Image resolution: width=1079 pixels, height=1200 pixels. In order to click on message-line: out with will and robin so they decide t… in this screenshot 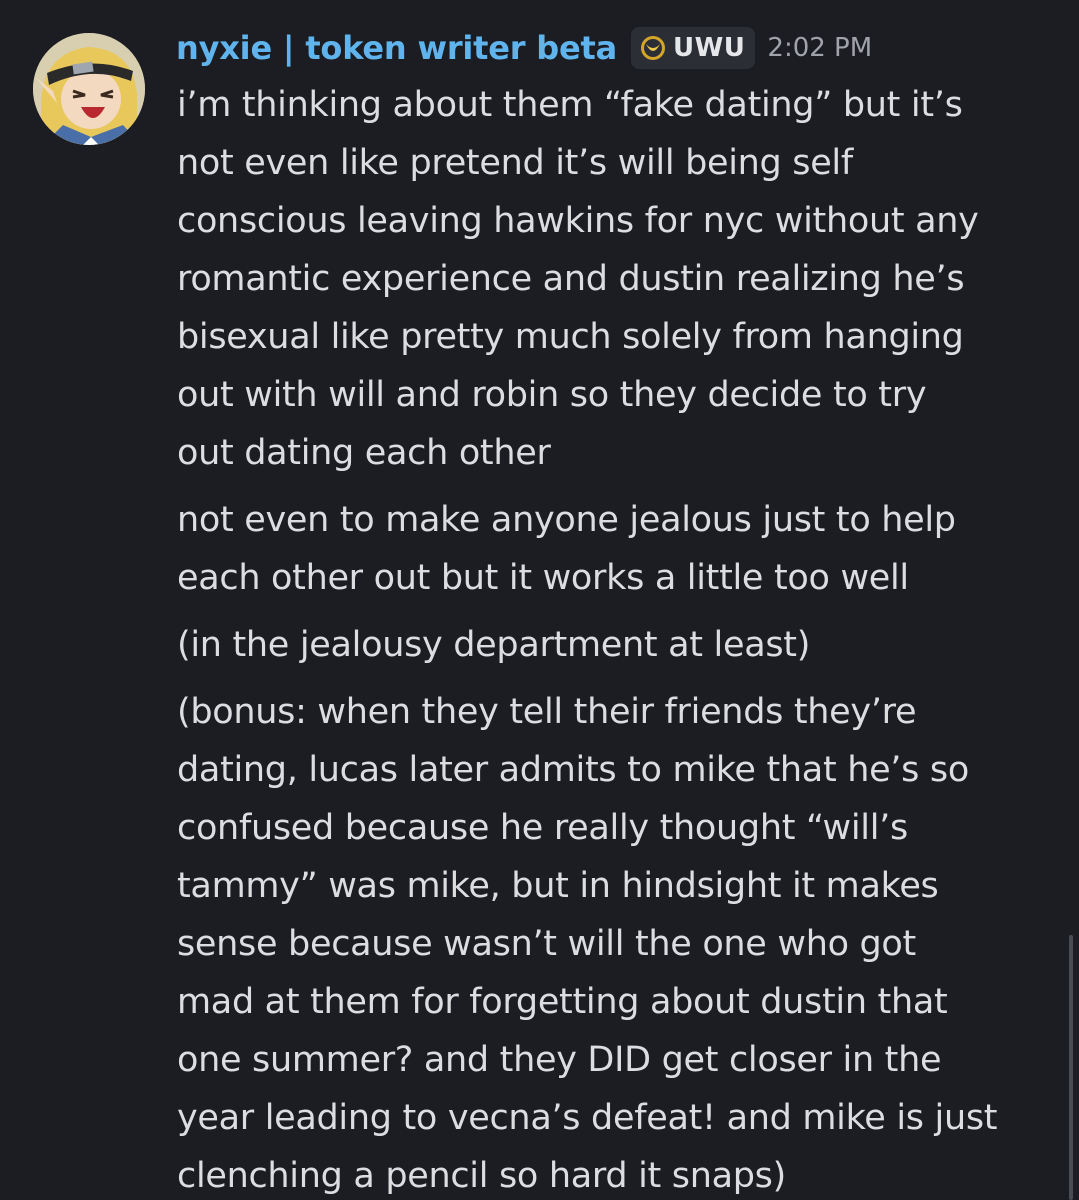, I will do `click(552, 395)`.